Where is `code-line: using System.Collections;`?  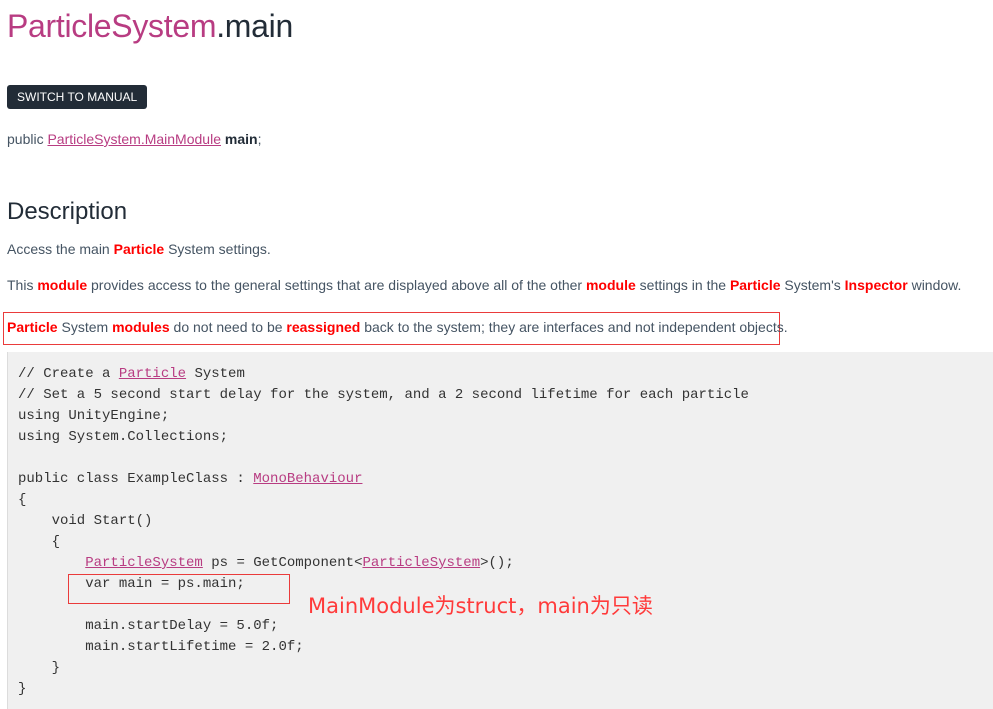 code-line: using System.Collections; is located at coordinates (123, 437).